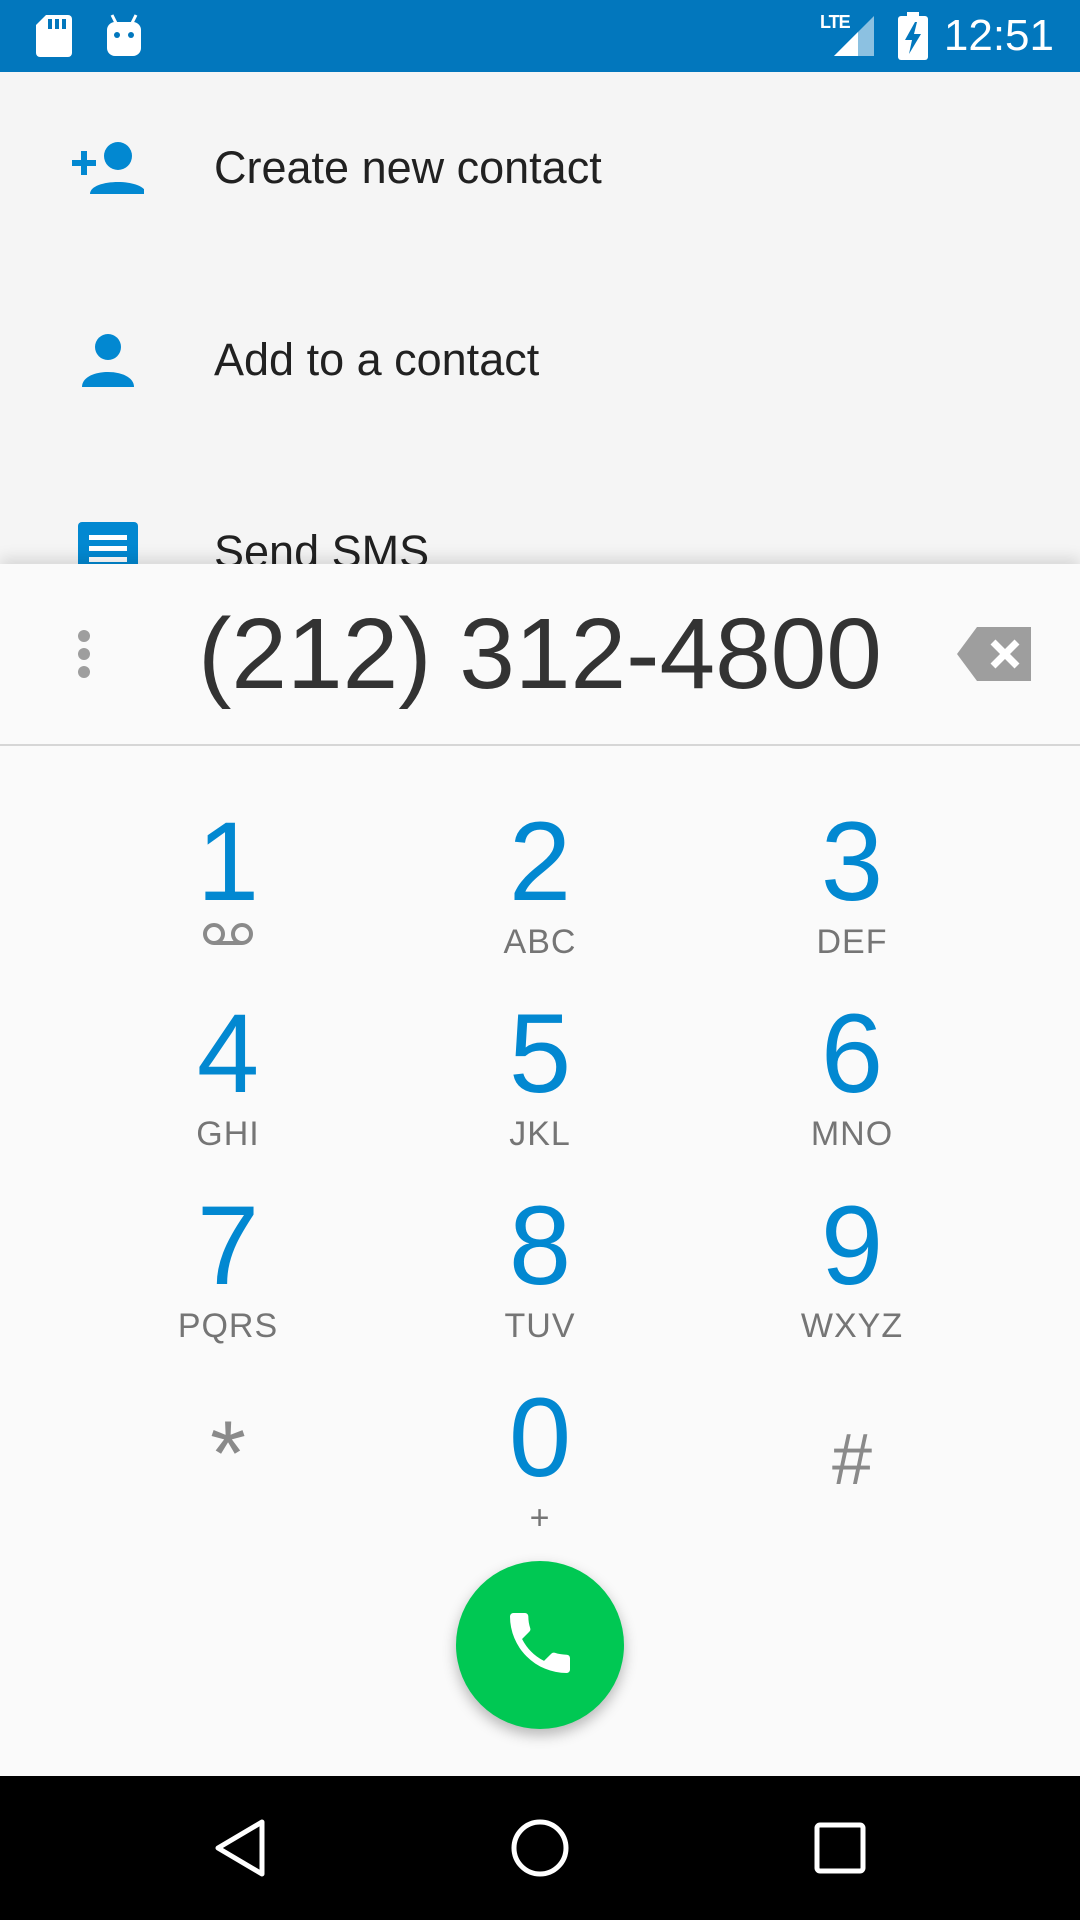 The height and width of the screenshot is (1920, 1080). I want to click on key-digit: 7, so click(228, 1245).